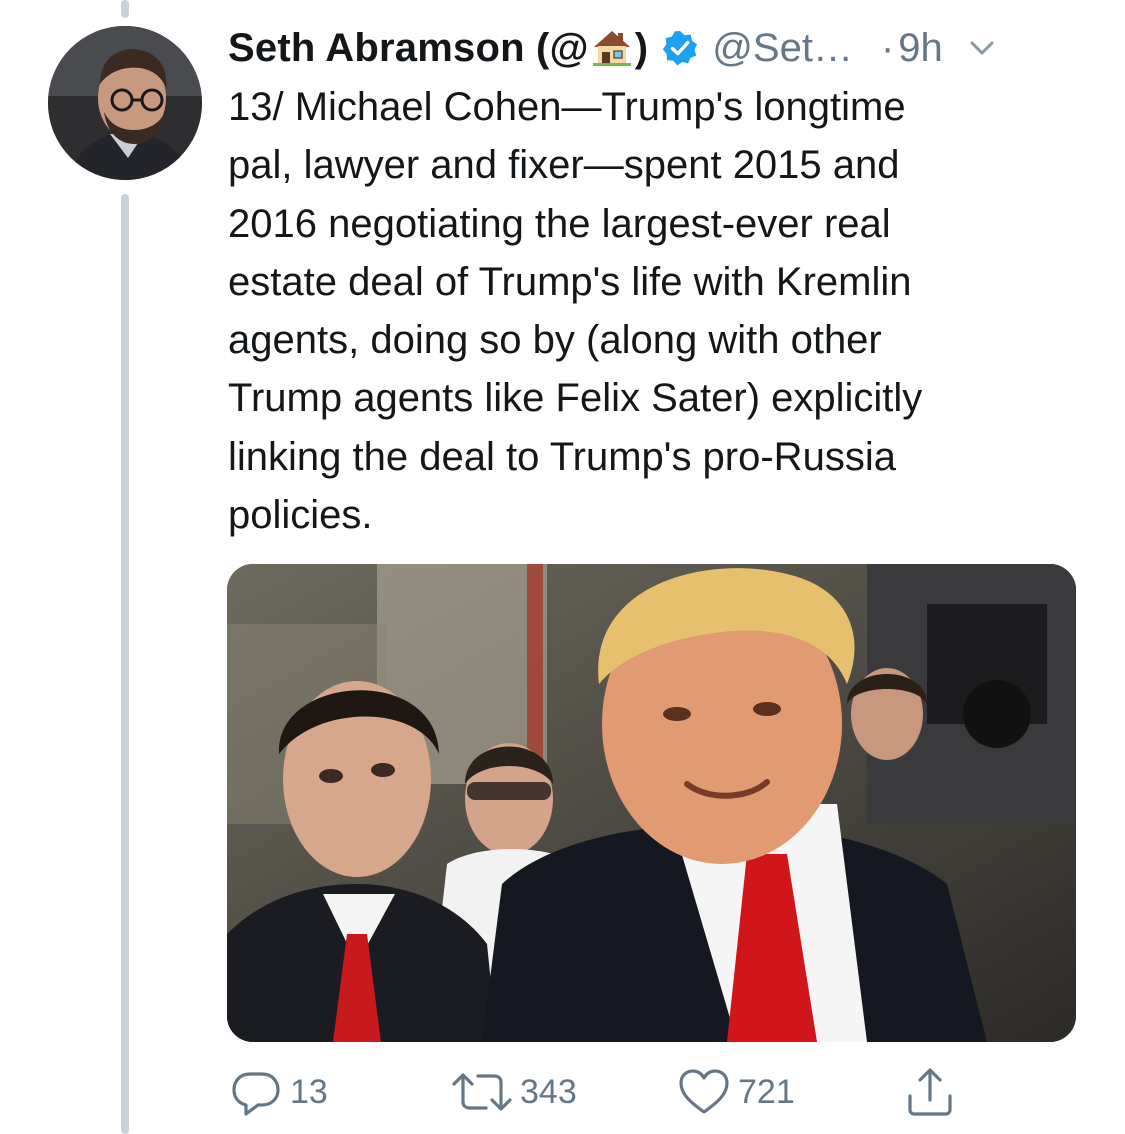  Describe the element at coordinates (564, 165) in the screenshot. I see `tweet-text-line: pal, lawyer and fixer—spent 2015 and` at that location.